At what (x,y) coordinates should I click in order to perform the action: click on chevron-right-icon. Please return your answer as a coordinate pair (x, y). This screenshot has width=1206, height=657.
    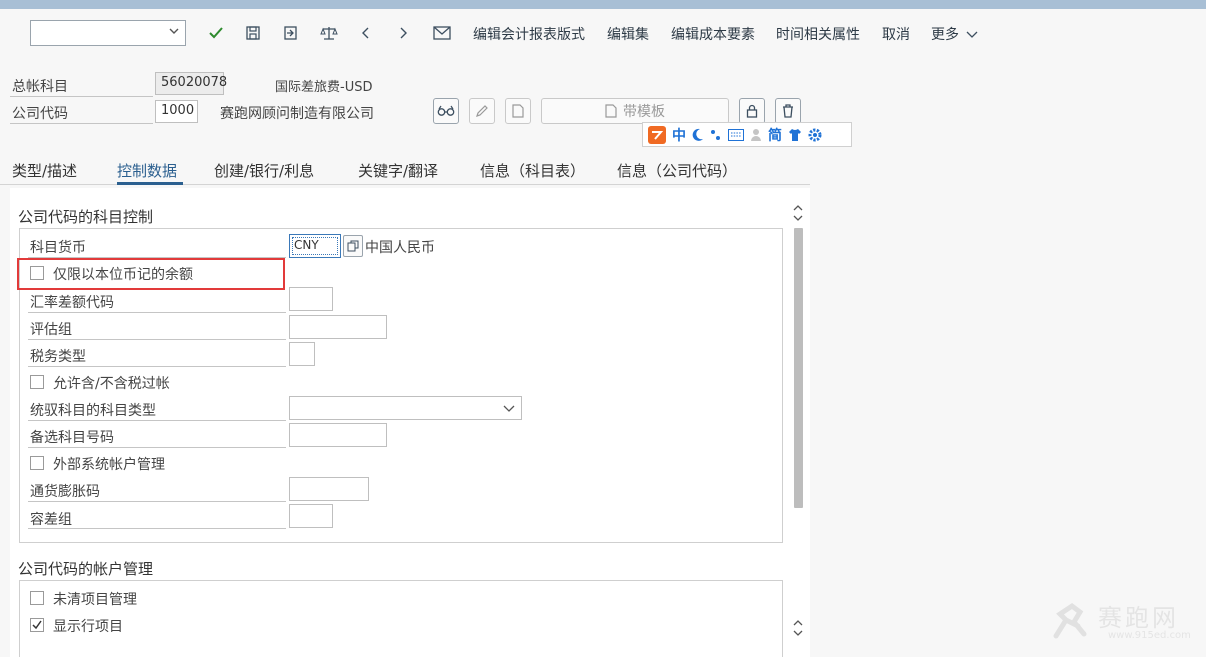
    Looking at the image, I should click on (403, 33).